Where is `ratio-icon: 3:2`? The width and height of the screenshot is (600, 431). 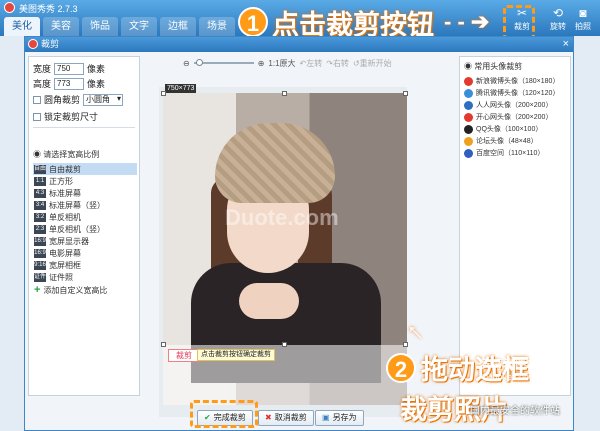
ratio-icon: 3:2 is located at coordinates (40, 217).